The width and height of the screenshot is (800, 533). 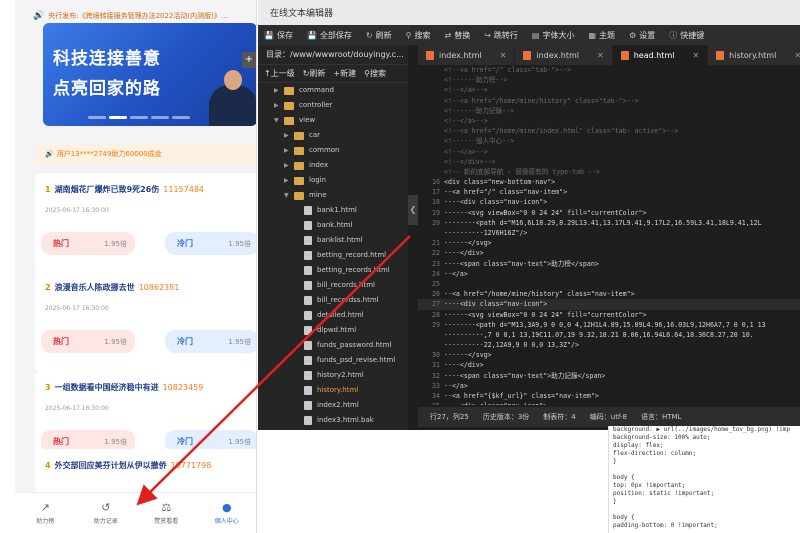 I want to click on trend-icon: ↗, so click(x=45, y=507).